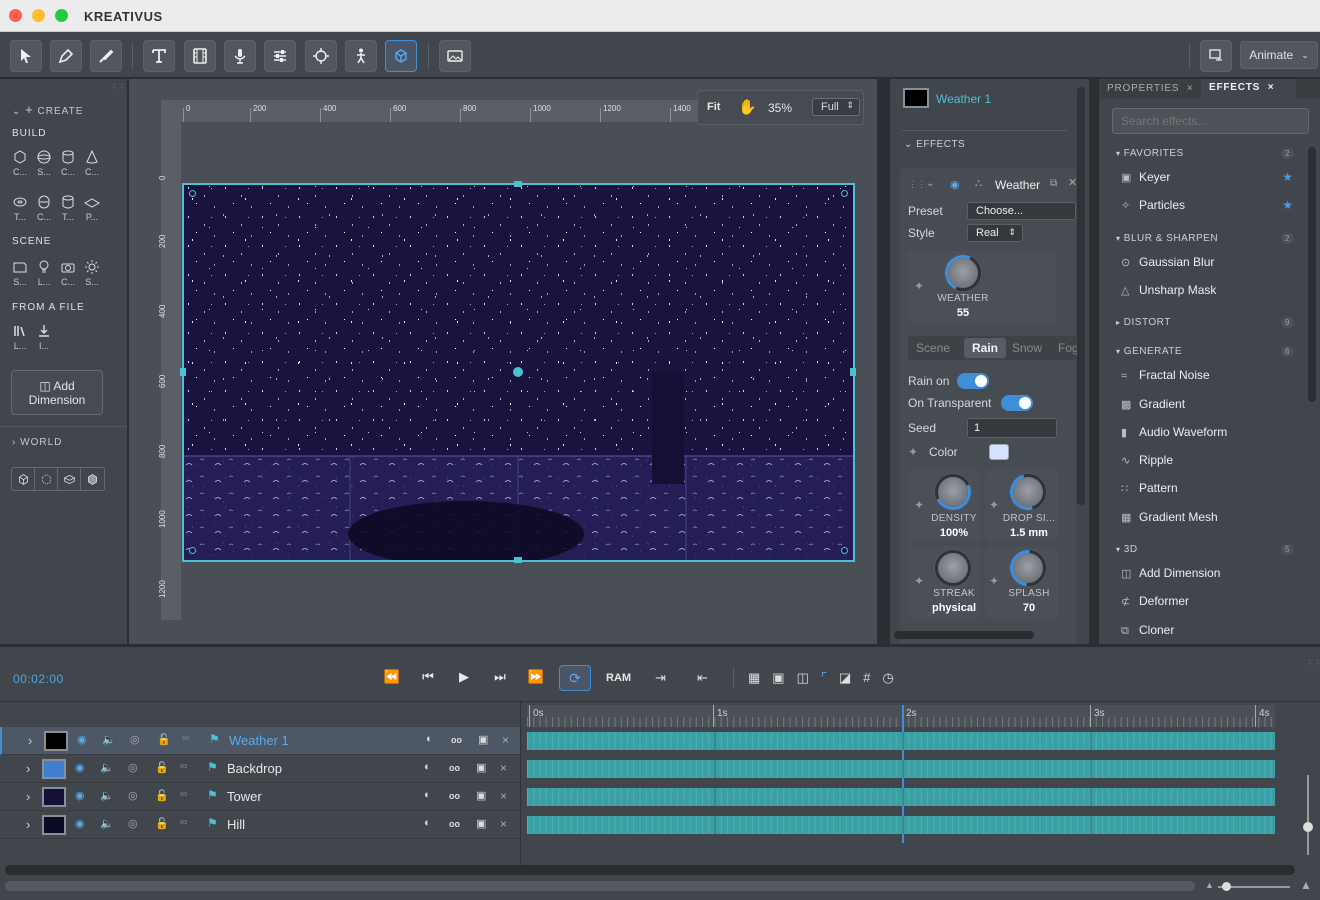  What do you see at coordinates (92, 479) in the screenshot?
I see `world-solid-button` at bounding box center [92, 479].